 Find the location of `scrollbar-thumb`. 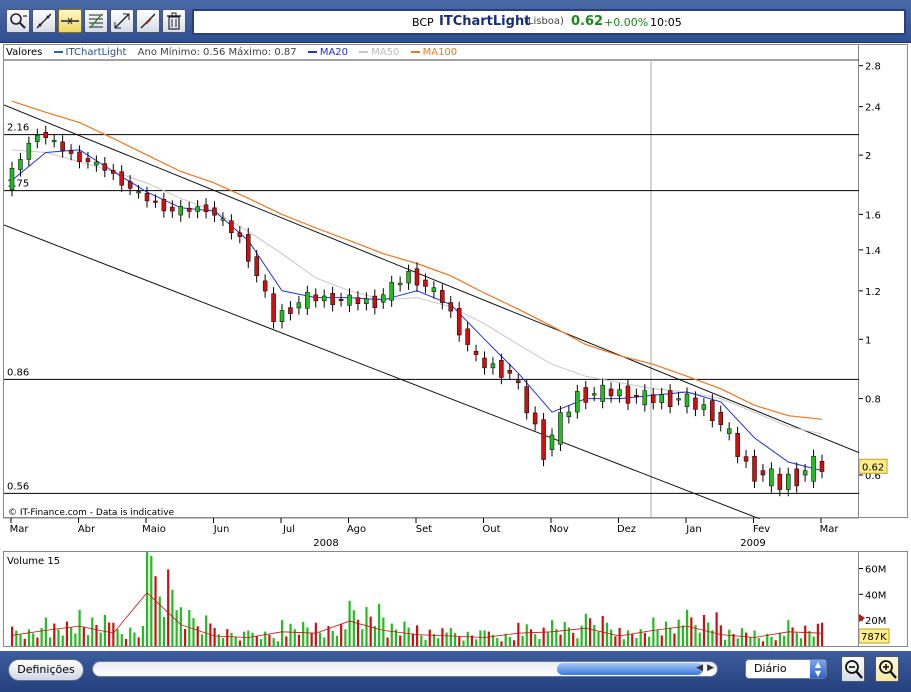

scrollbar-thumb is located at coordinates (630, 669).